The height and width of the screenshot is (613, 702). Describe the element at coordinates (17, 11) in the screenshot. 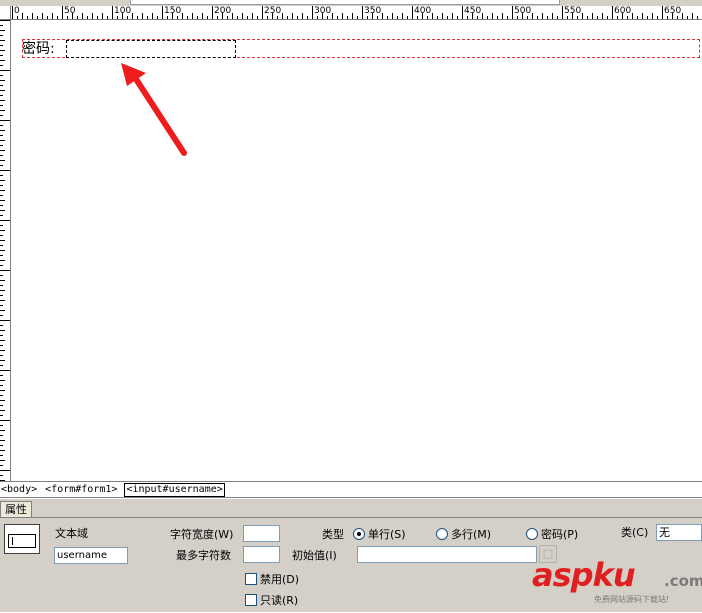

I see `ruler-label: 0` at that location.